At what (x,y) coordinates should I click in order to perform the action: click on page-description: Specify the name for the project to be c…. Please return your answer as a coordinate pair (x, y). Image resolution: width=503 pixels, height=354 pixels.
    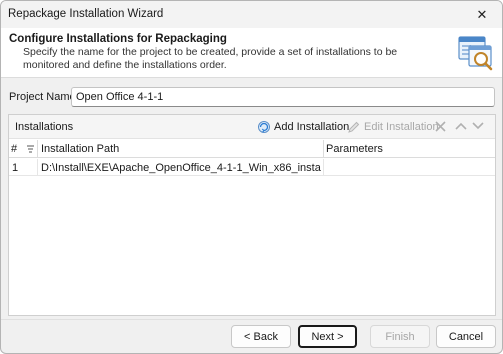
    Looking at the image, I should click on (210, 58).